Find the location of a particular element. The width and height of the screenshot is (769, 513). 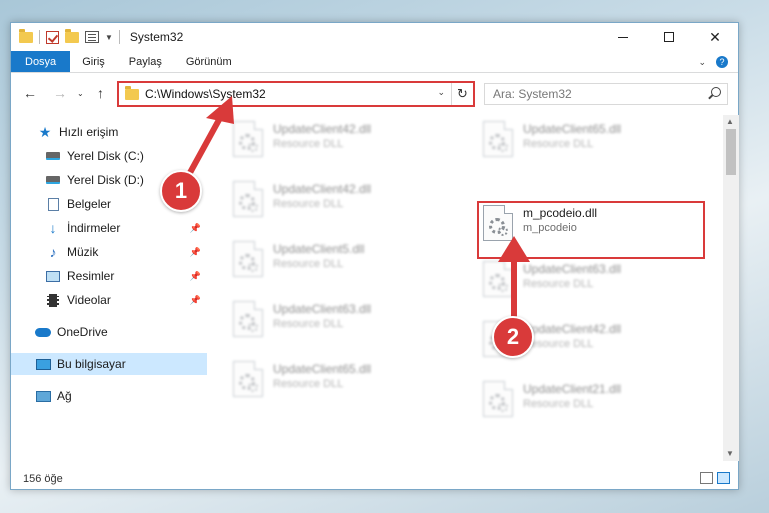

arrow-to-target-file is located at coordinates (514, 279).